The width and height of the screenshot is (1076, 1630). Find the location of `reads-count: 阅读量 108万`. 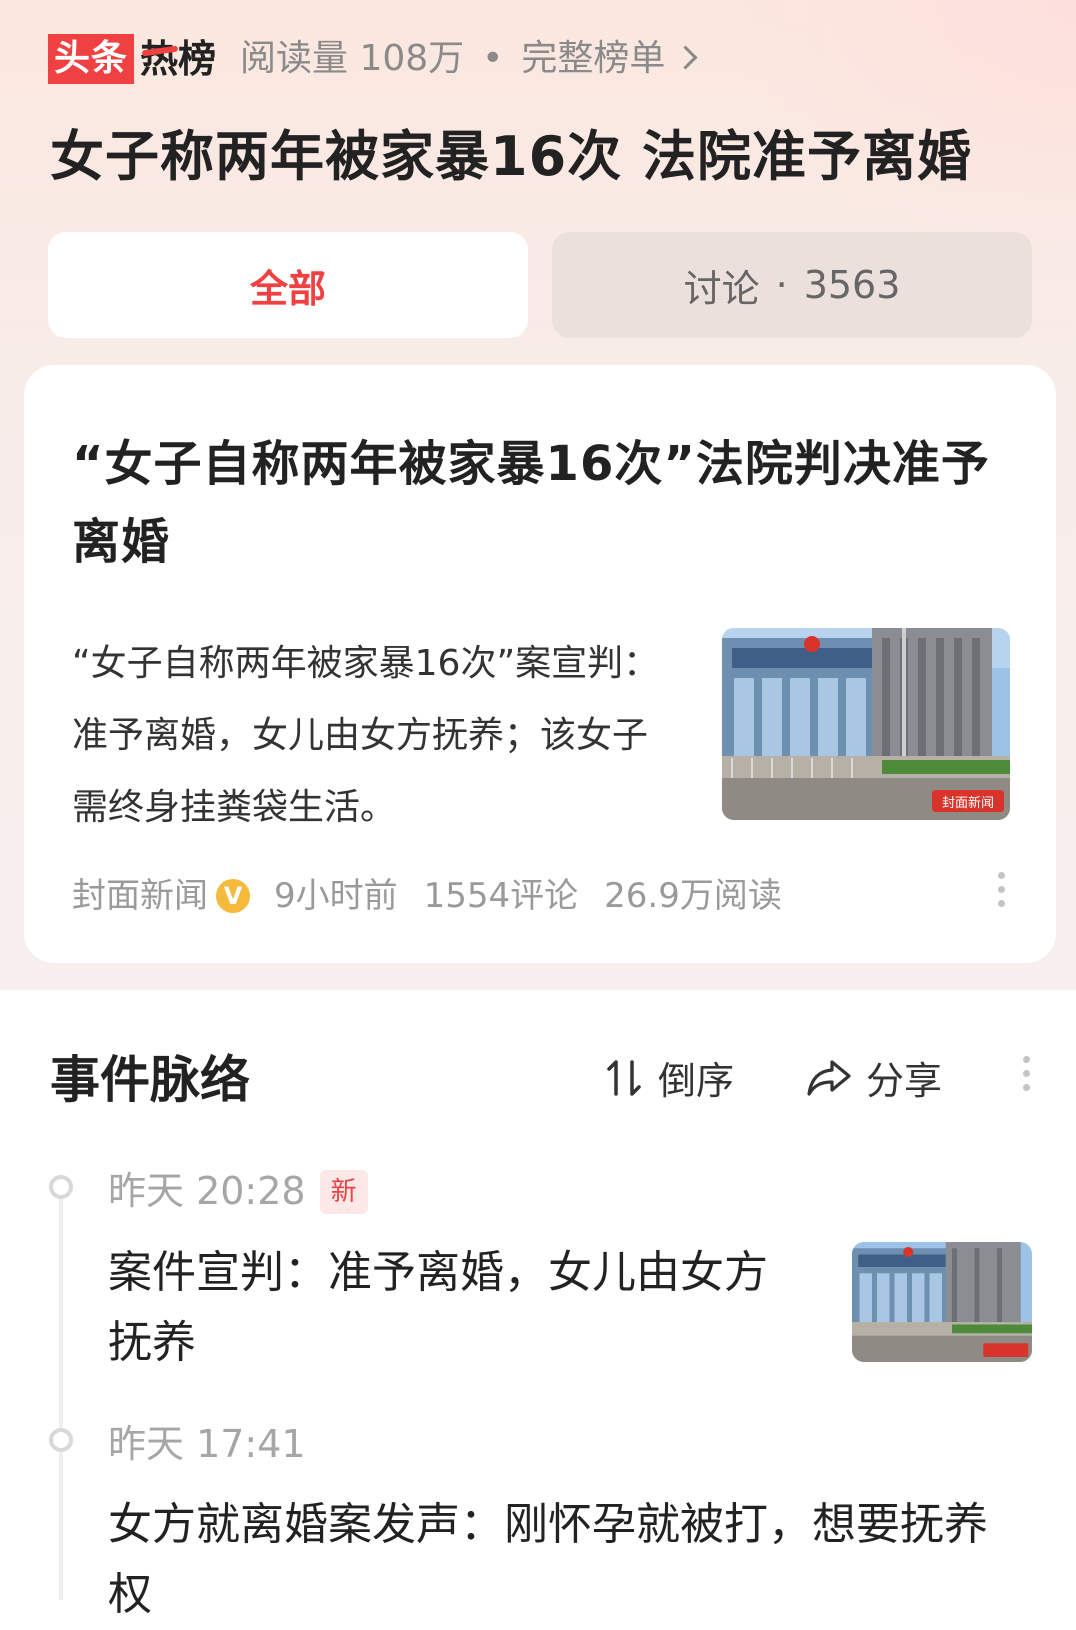

reads-count: 阅读量 108万 is located at coordinates (352, 58).